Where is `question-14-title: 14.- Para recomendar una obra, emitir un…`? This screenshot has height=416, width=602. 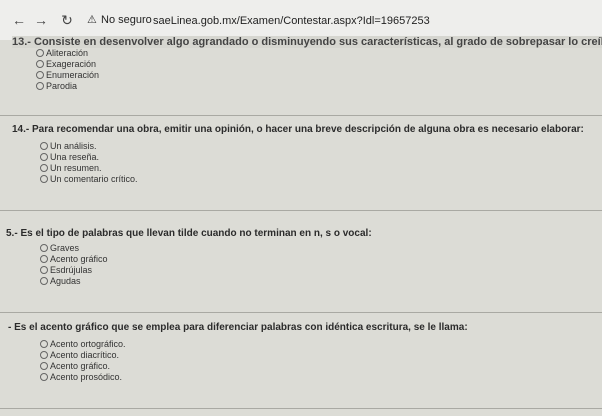
question-14-title: 14.- Para recomendar una obra, emitir un… is located at coordinates (298, 129).